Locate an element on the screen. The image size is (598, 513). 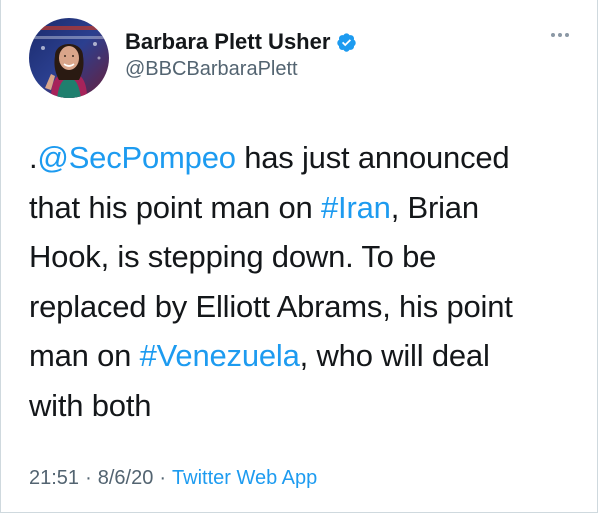
tweet-text-segment: that his point man on is located at coordinates (175, 207).